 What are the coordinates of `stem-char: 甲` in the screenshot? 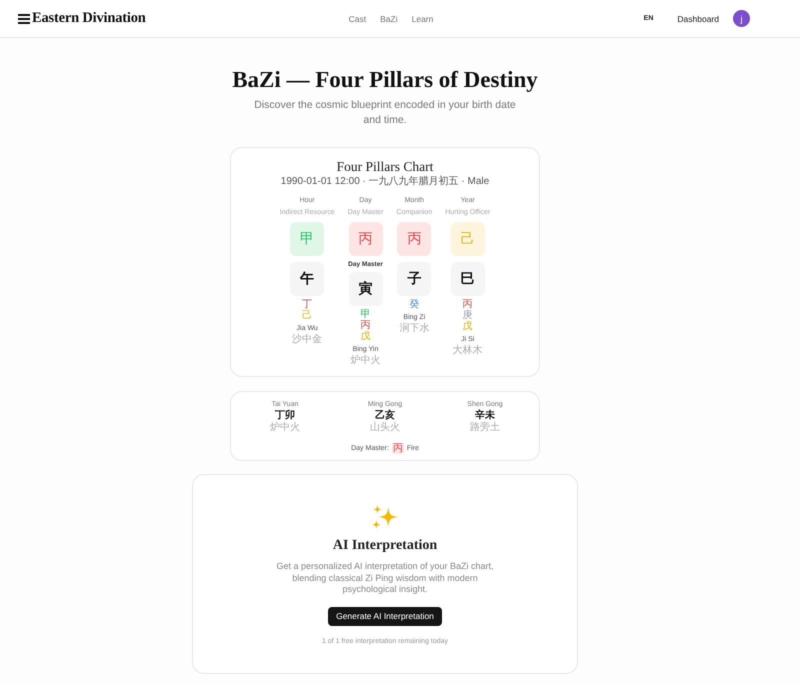 It's located at (307, 239).